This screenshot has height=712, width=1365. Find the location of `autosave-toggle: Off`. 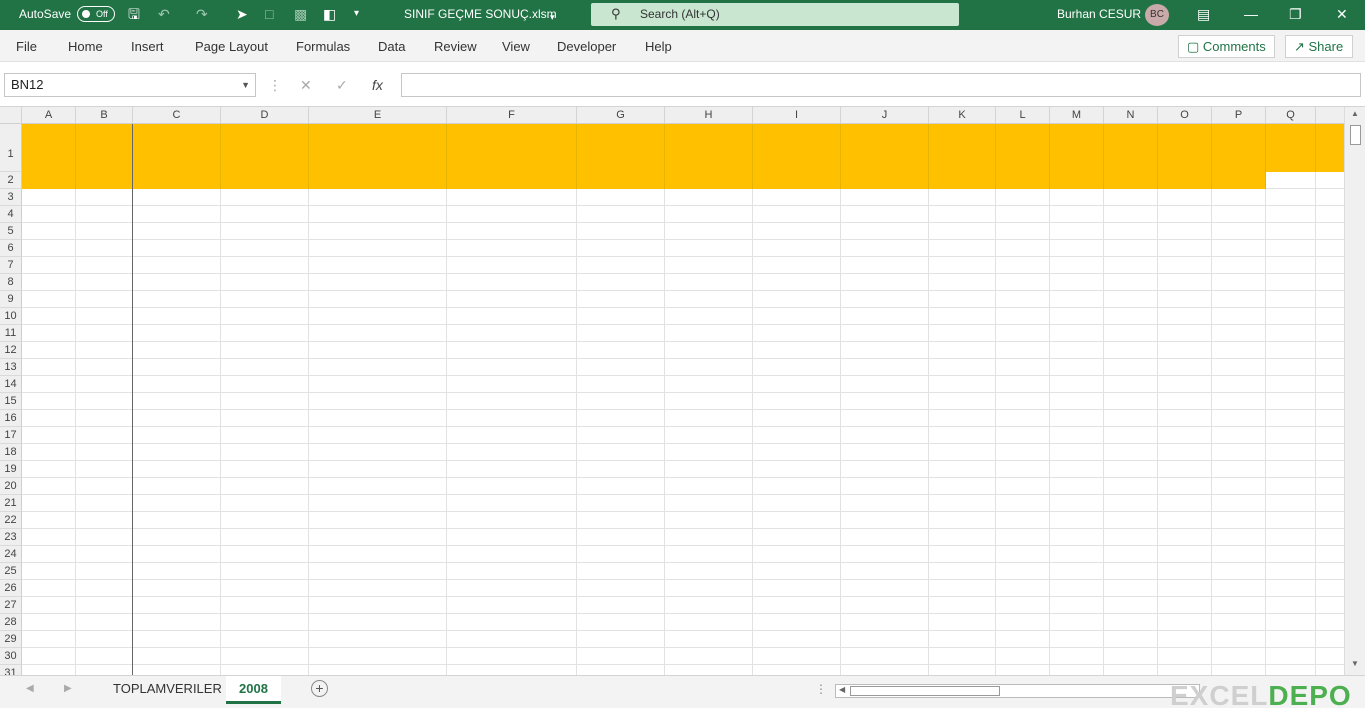

autosave-toggle: Off is located at coordinates (96, 14).